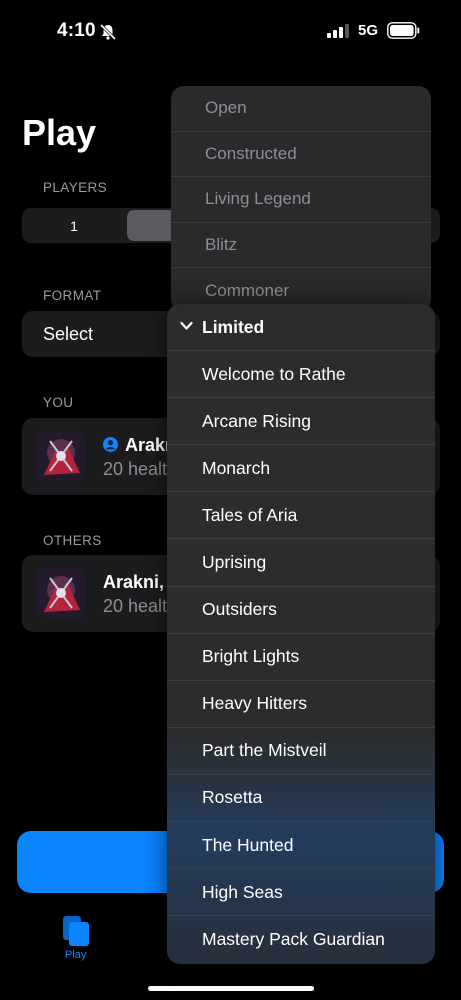  What do you see at coordinates (301, 893) in the screenshot?
I see `limited-item-high-seas: High Seas` at bounding box center [301, 893].